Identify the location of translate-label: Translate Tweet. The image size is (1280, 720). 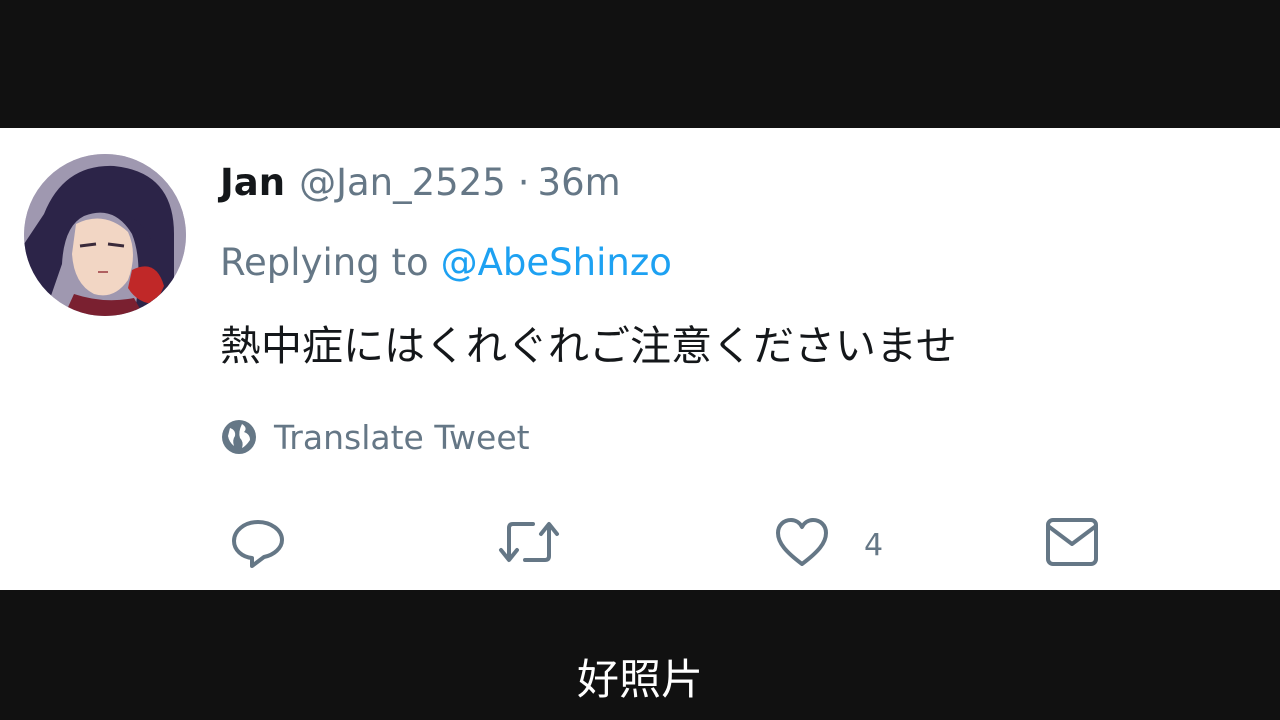
(402, 437).